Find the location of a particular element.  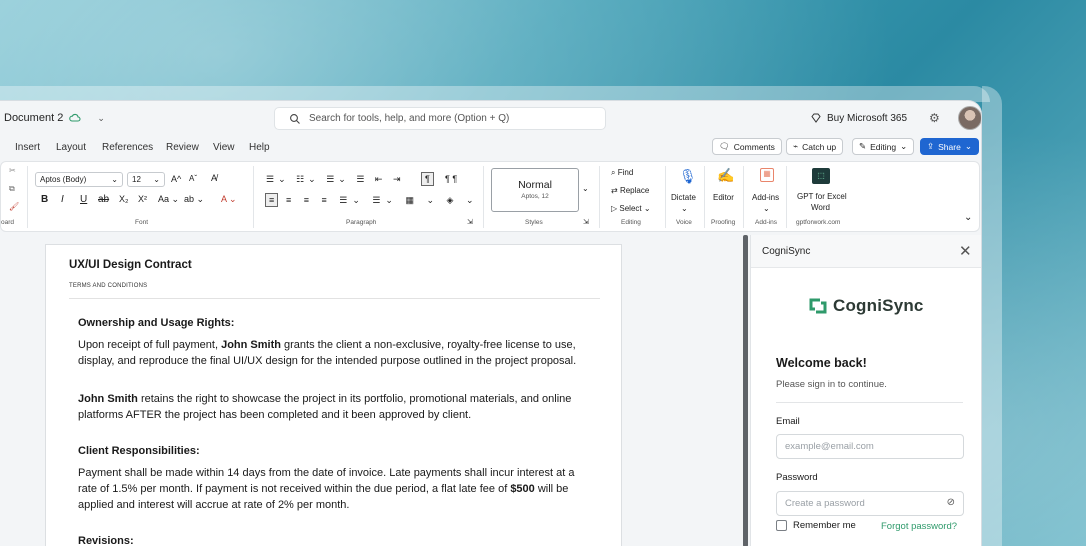

editor-icon: ✍ is located at coordinates (725, 175).